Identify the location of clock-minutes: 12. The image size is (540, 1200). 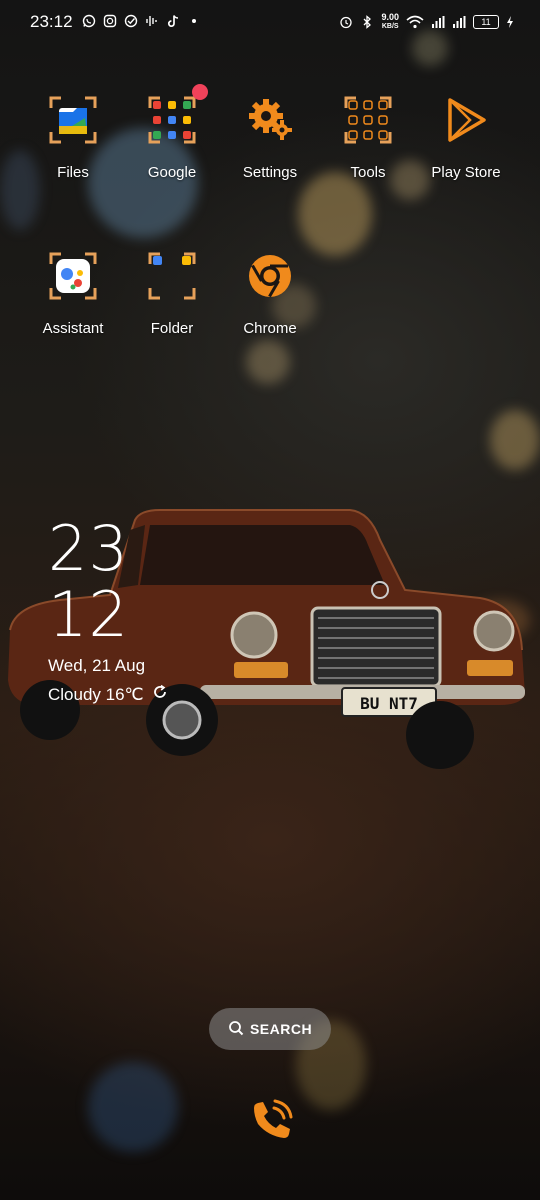
(88, 614).